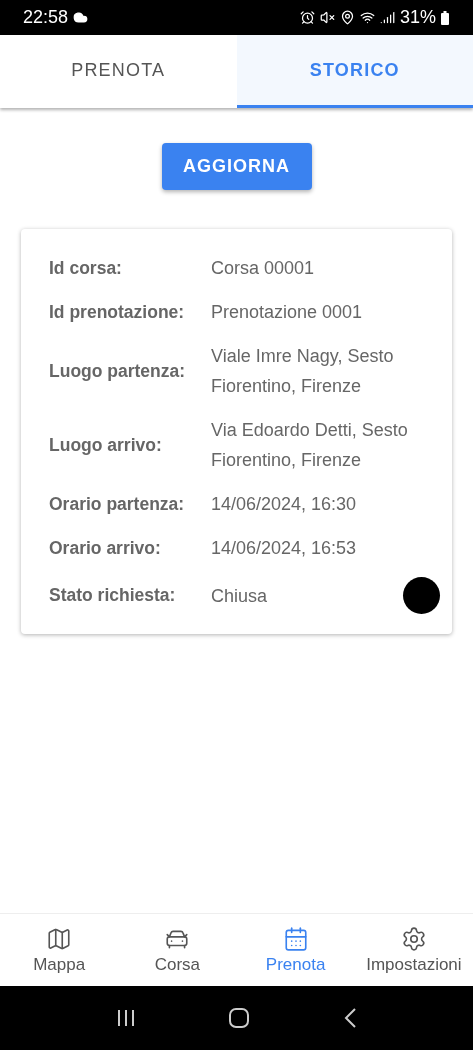 This screenshot has width=473, height=1050. Describe the element at coordinates (105, 548) in the screenshot. I see `field-label: Orario arrivo:` at that location.